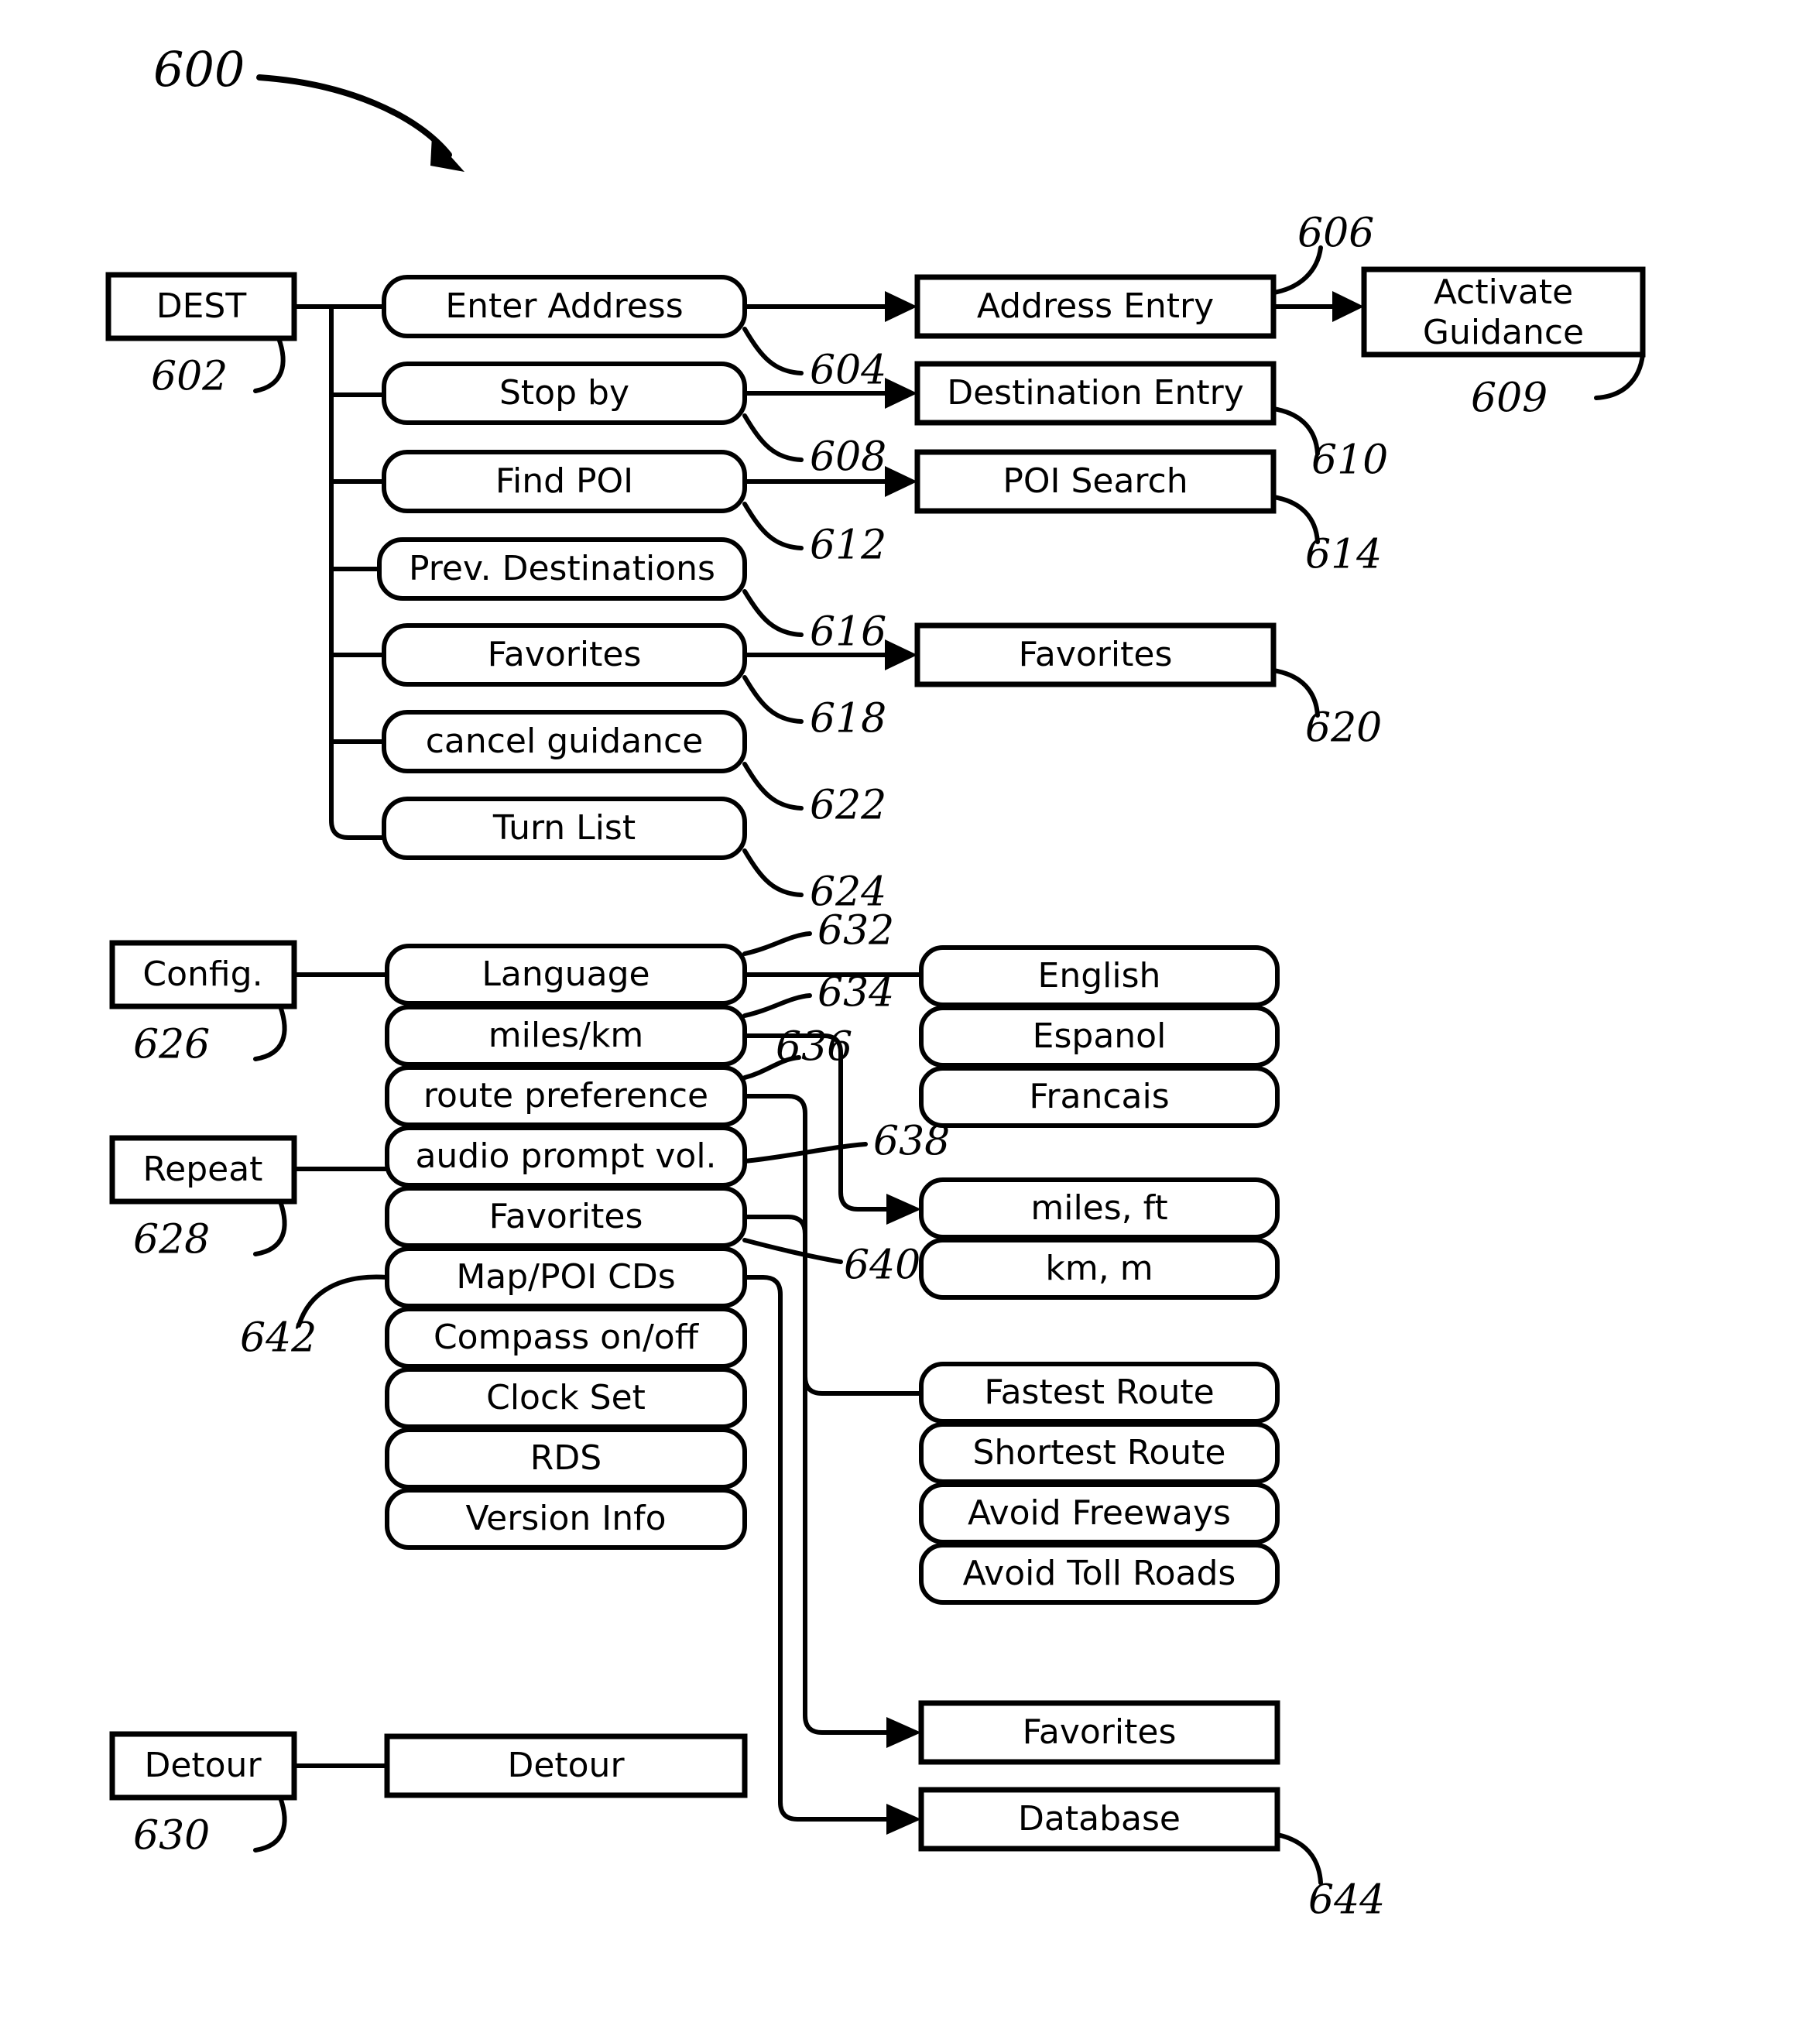  I want to click on ref-630-leader: 630, so click(210, 1827).